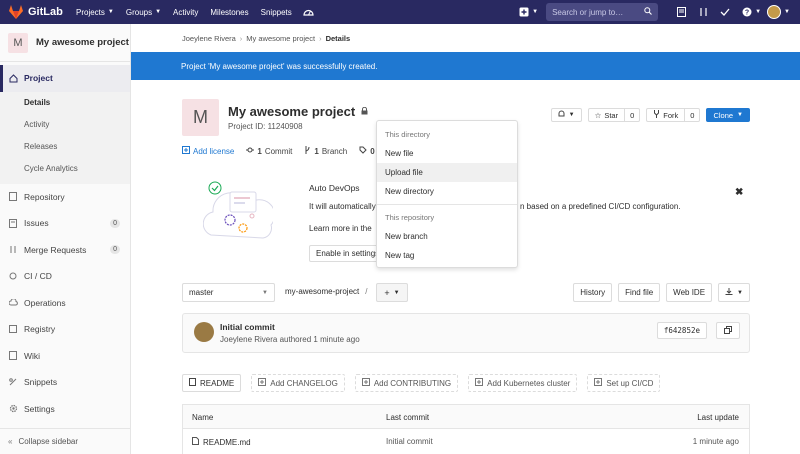 This screenshot has width=800, height=454. Describe the element at coordinates (715, 441) in the screenshot. I see `file-last-update: 1 minute ago` at that location.